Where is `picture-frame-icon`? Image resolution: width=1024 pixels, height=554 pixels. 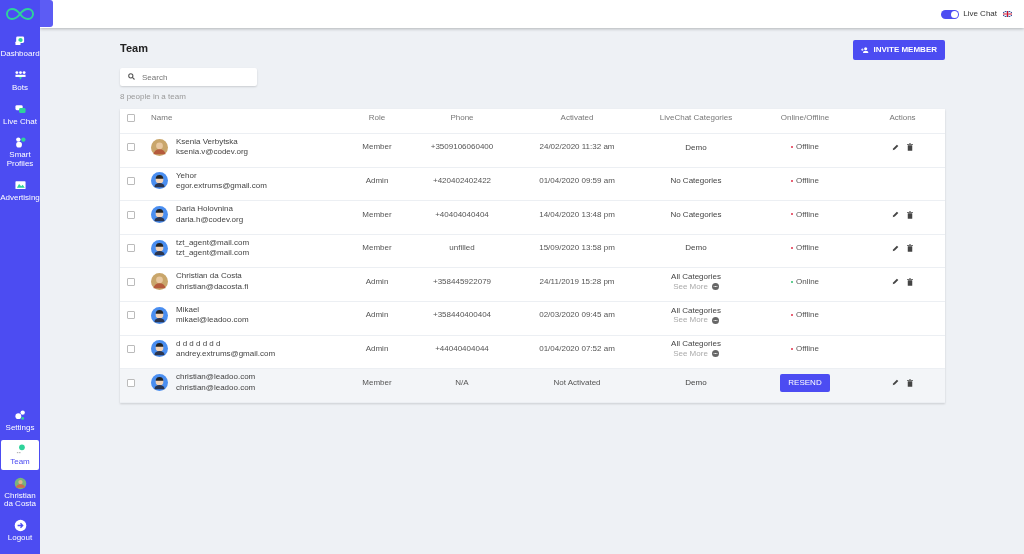 picture-frame-icon is located at coordinates (20, 185).